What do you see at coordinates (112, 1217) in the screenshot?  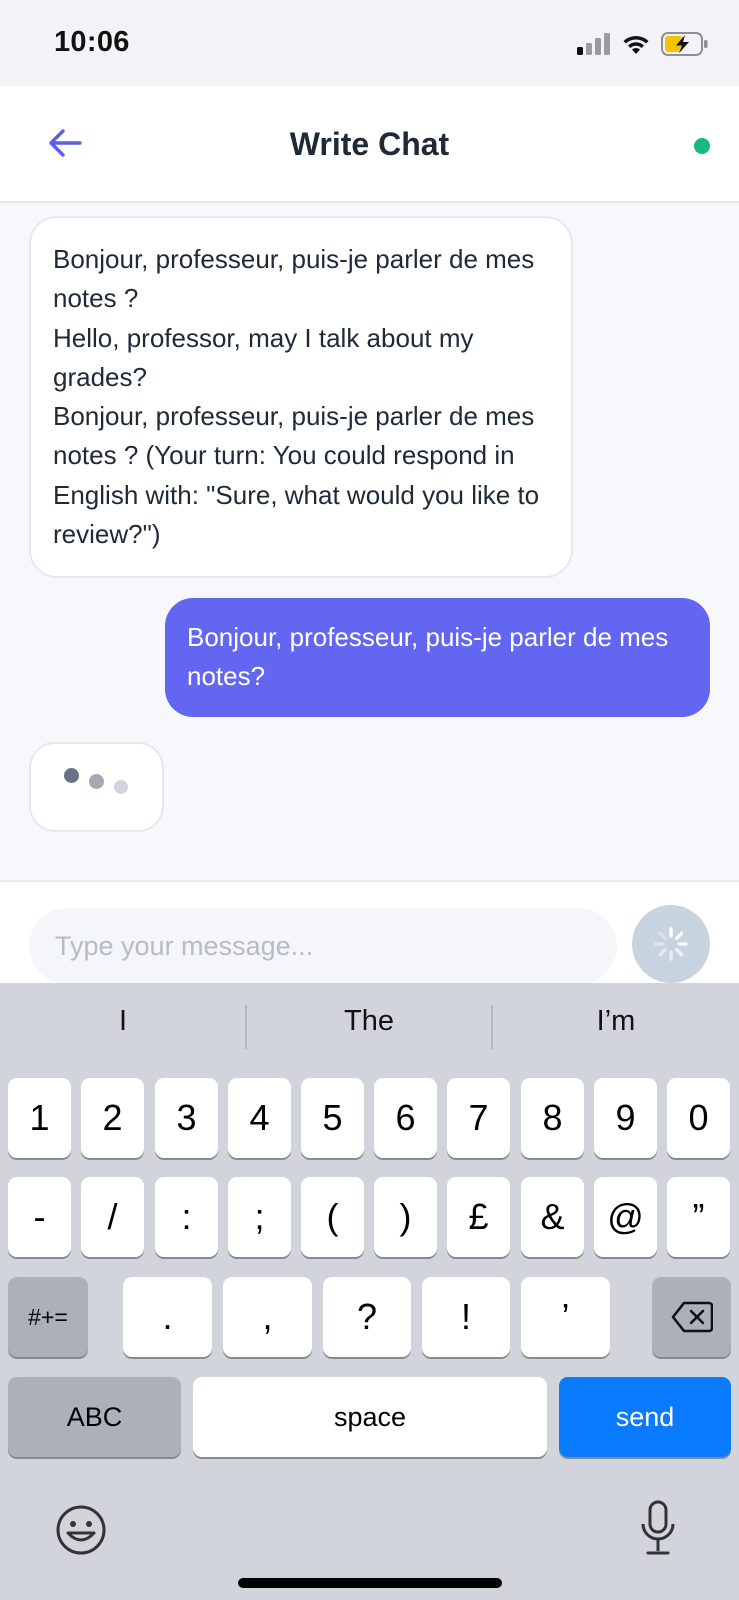 I see `key-slash: /` at bounding box center [112, 1217].